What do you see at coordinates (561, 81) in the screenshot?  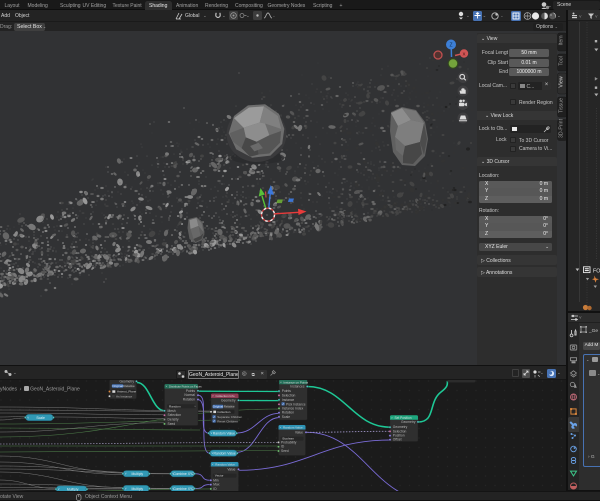 I see `svg-text: View` at bounding box center [561, 81].